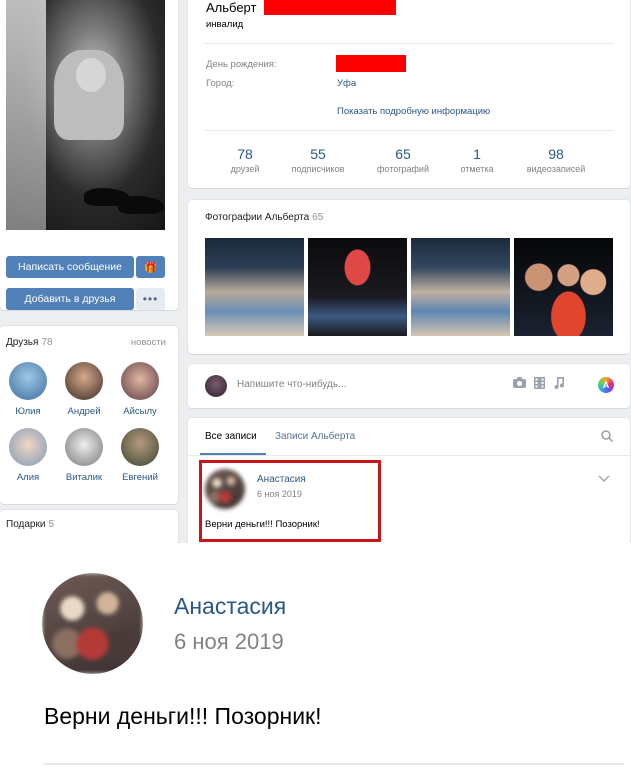 The image size is (631, 768). What do you see at coordinates (607, 437) in the screenshot?
I see `search-icon` at bounding box center [607, 437].